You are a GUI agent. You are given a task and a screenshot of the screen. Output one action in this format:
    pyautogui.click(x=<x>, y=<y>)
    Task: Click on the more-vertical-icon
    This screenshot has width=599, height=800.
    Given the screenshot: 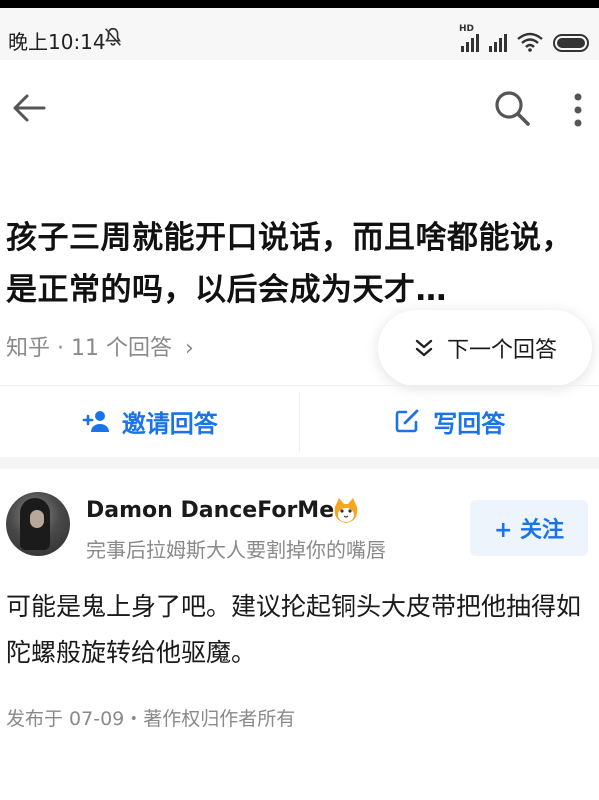 What is the action you would take?
    pyautogui.click(x=578, y=110)
    